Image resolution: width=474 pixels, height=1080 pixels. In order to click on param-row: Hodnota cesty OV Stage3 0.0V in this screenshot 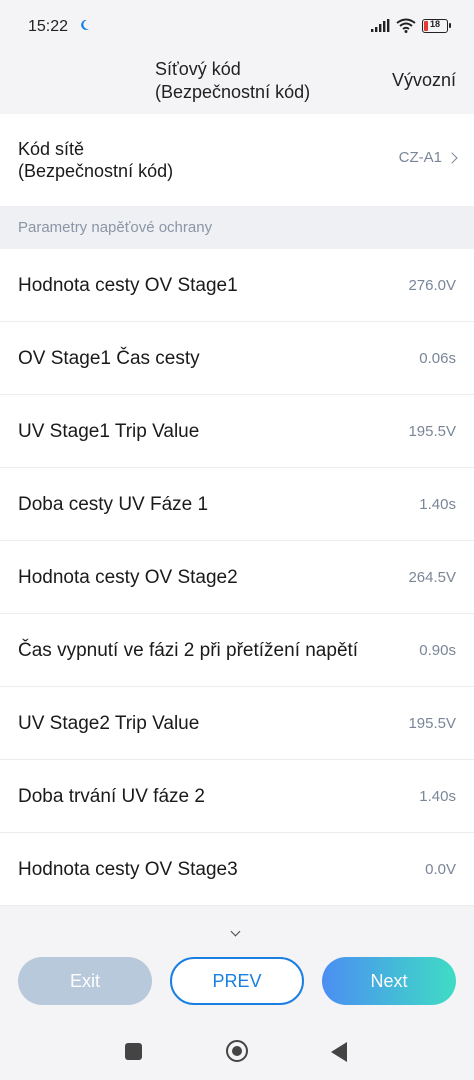, I will do `click(237, 869)`.